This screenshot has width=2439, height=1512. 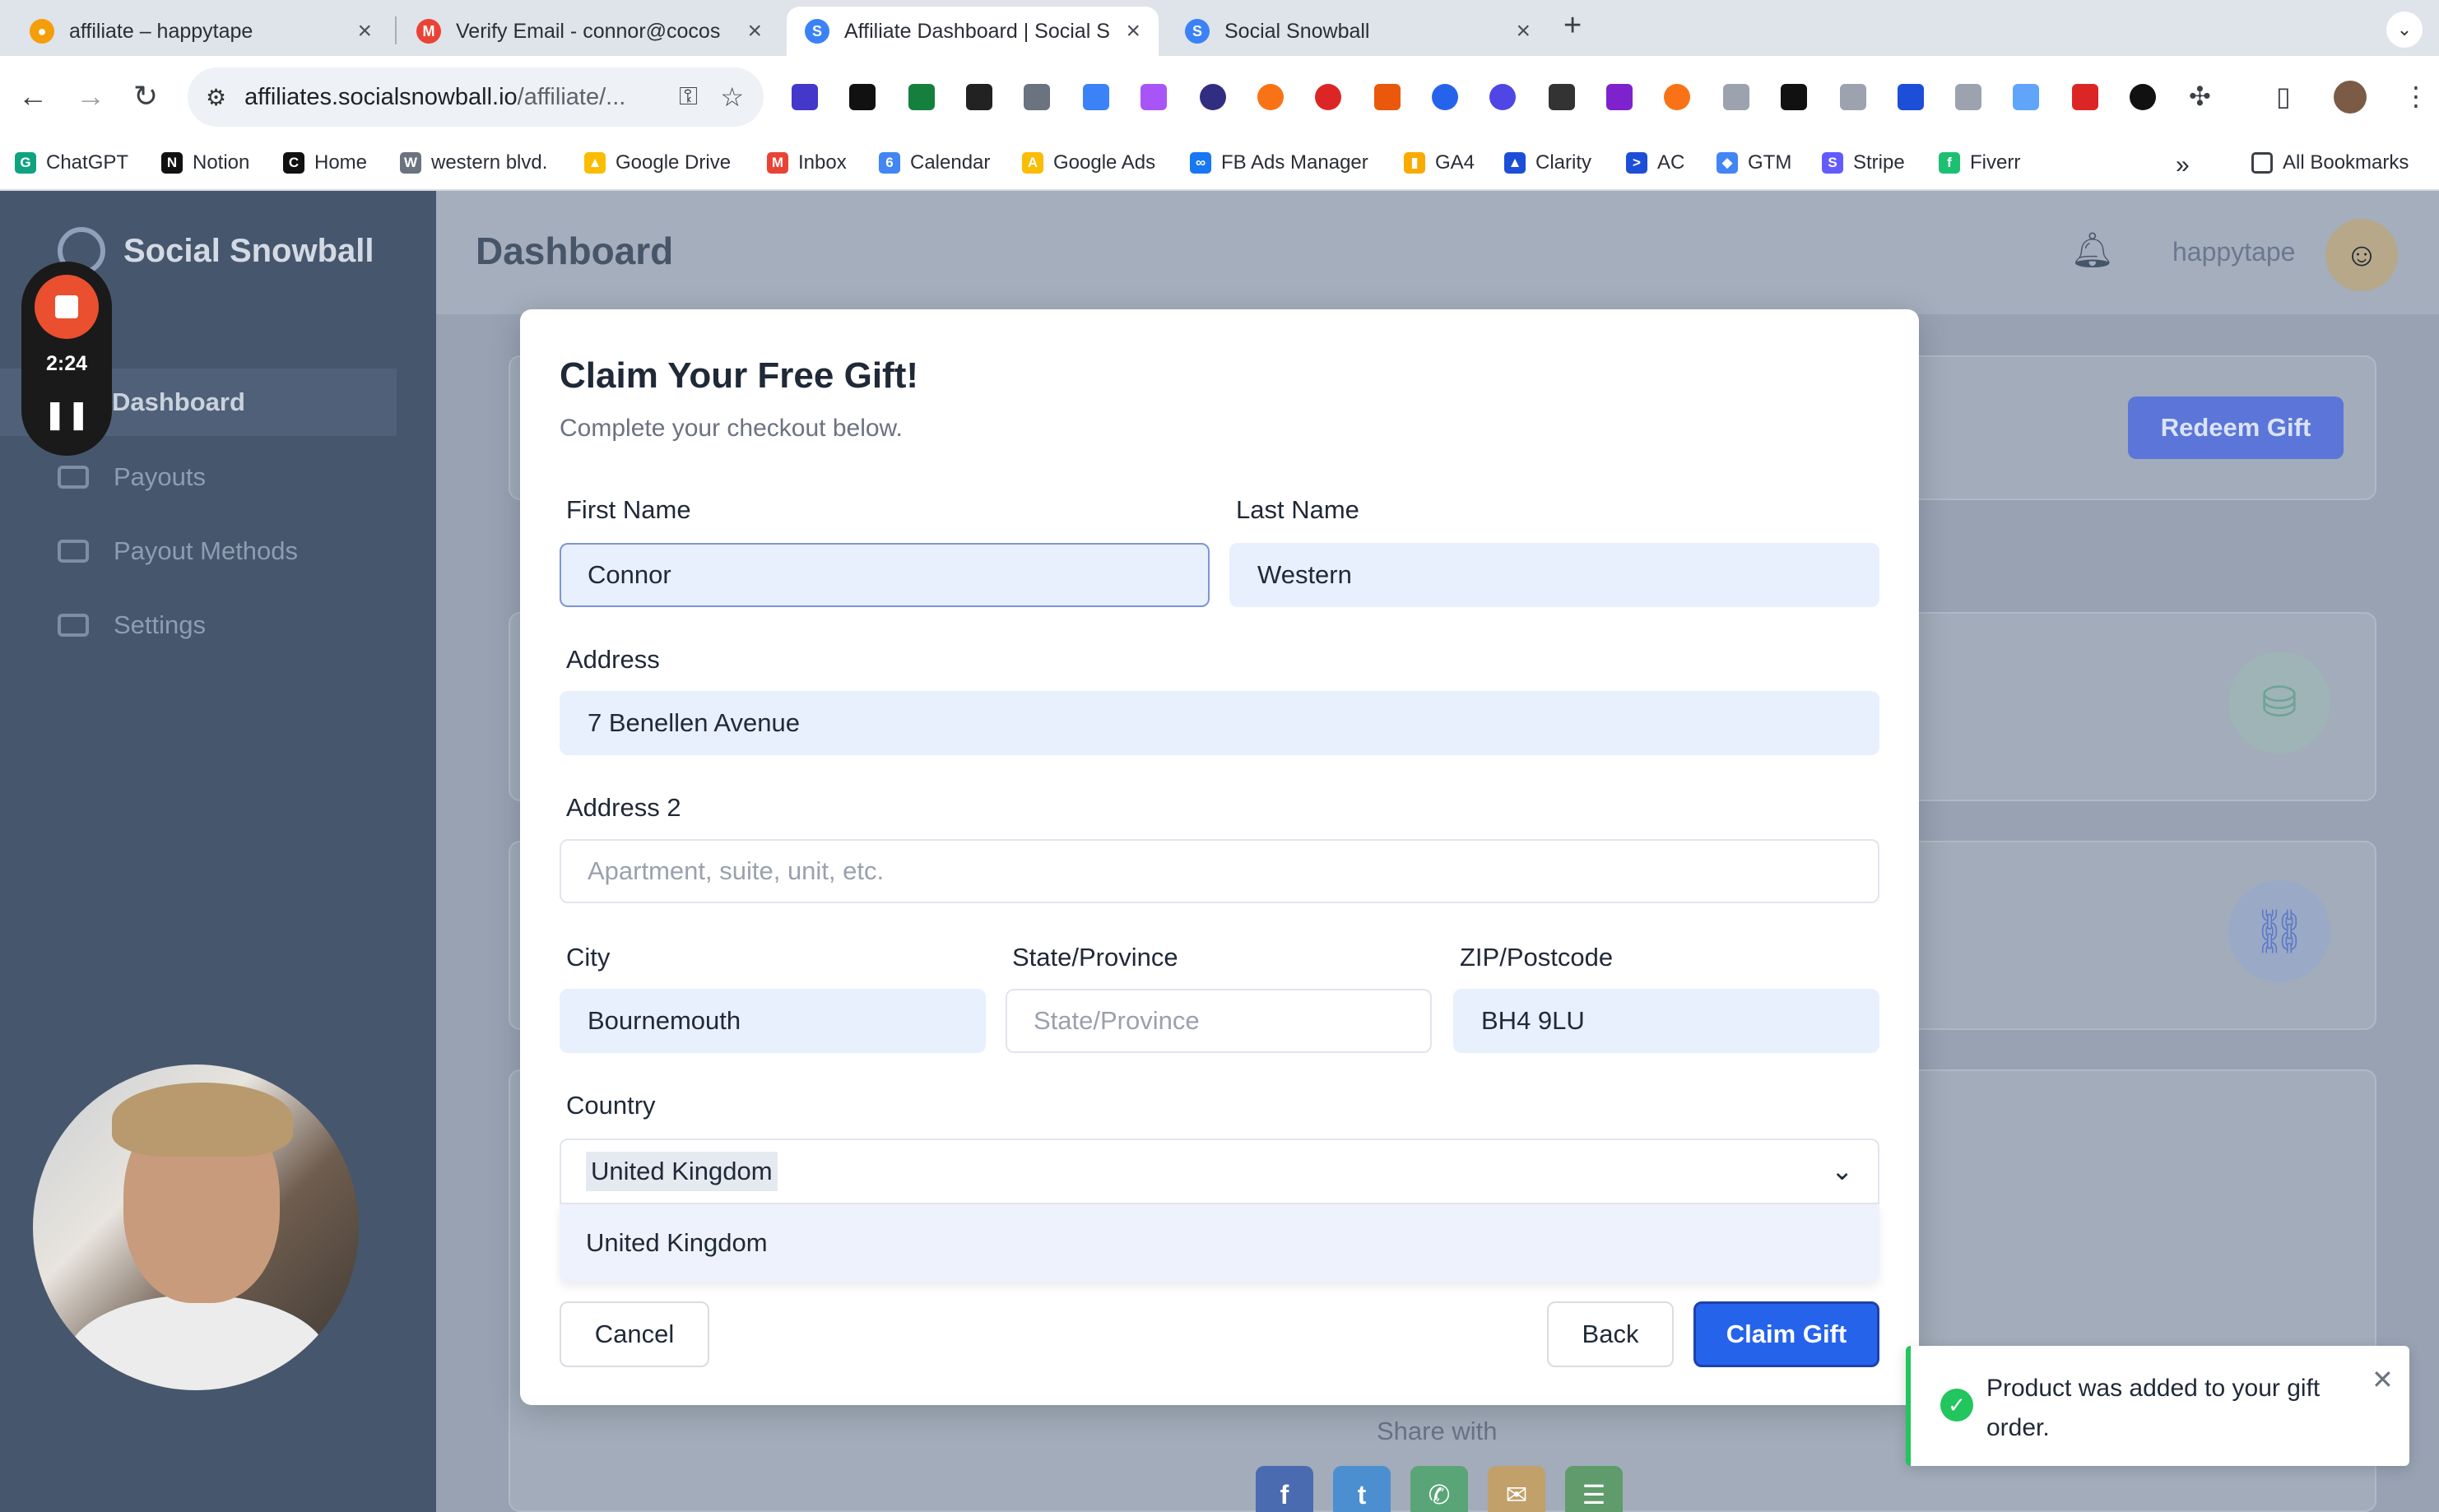 I want to click on site-settings-icon: ⚙, so click(x=216, y=97).